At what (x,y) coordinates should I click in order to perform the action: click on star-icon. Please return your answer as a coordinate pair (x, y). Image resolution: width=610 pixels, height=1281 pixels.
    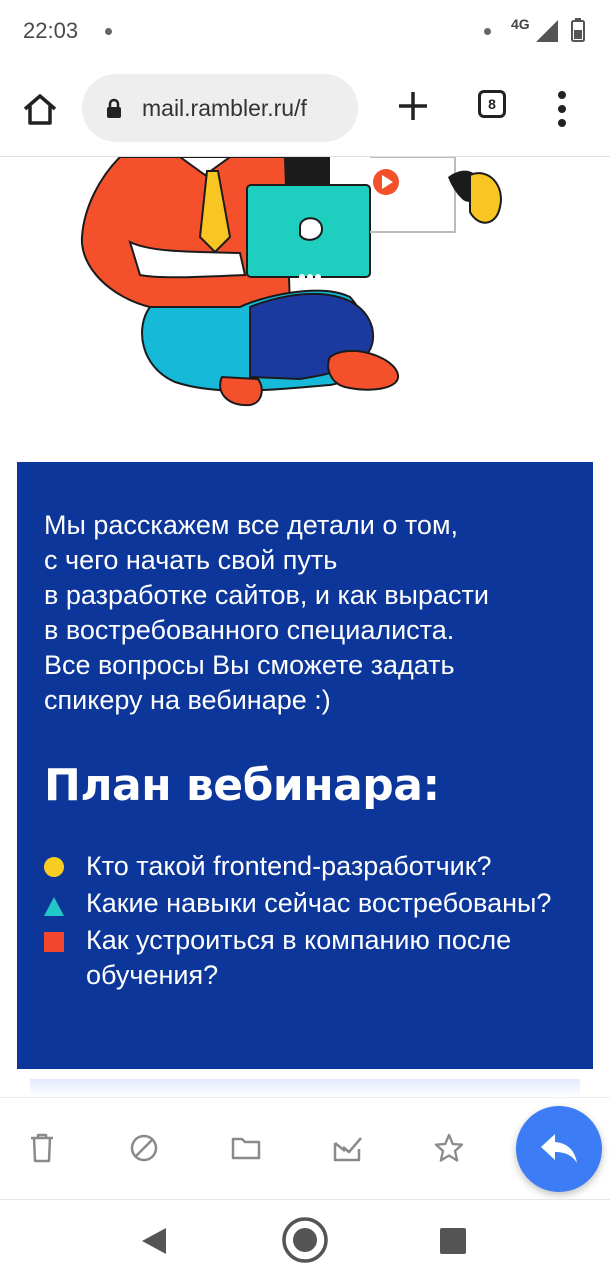
    Looking at the image, I should click on (449, 1148).